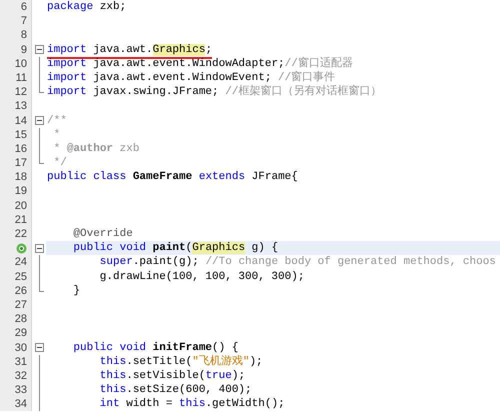 Image resolution: width=500 pixels, height=417 pixels. Describe the element at coordinates (20, 220) in the screenshot. I see `line-number: 21` at that location.